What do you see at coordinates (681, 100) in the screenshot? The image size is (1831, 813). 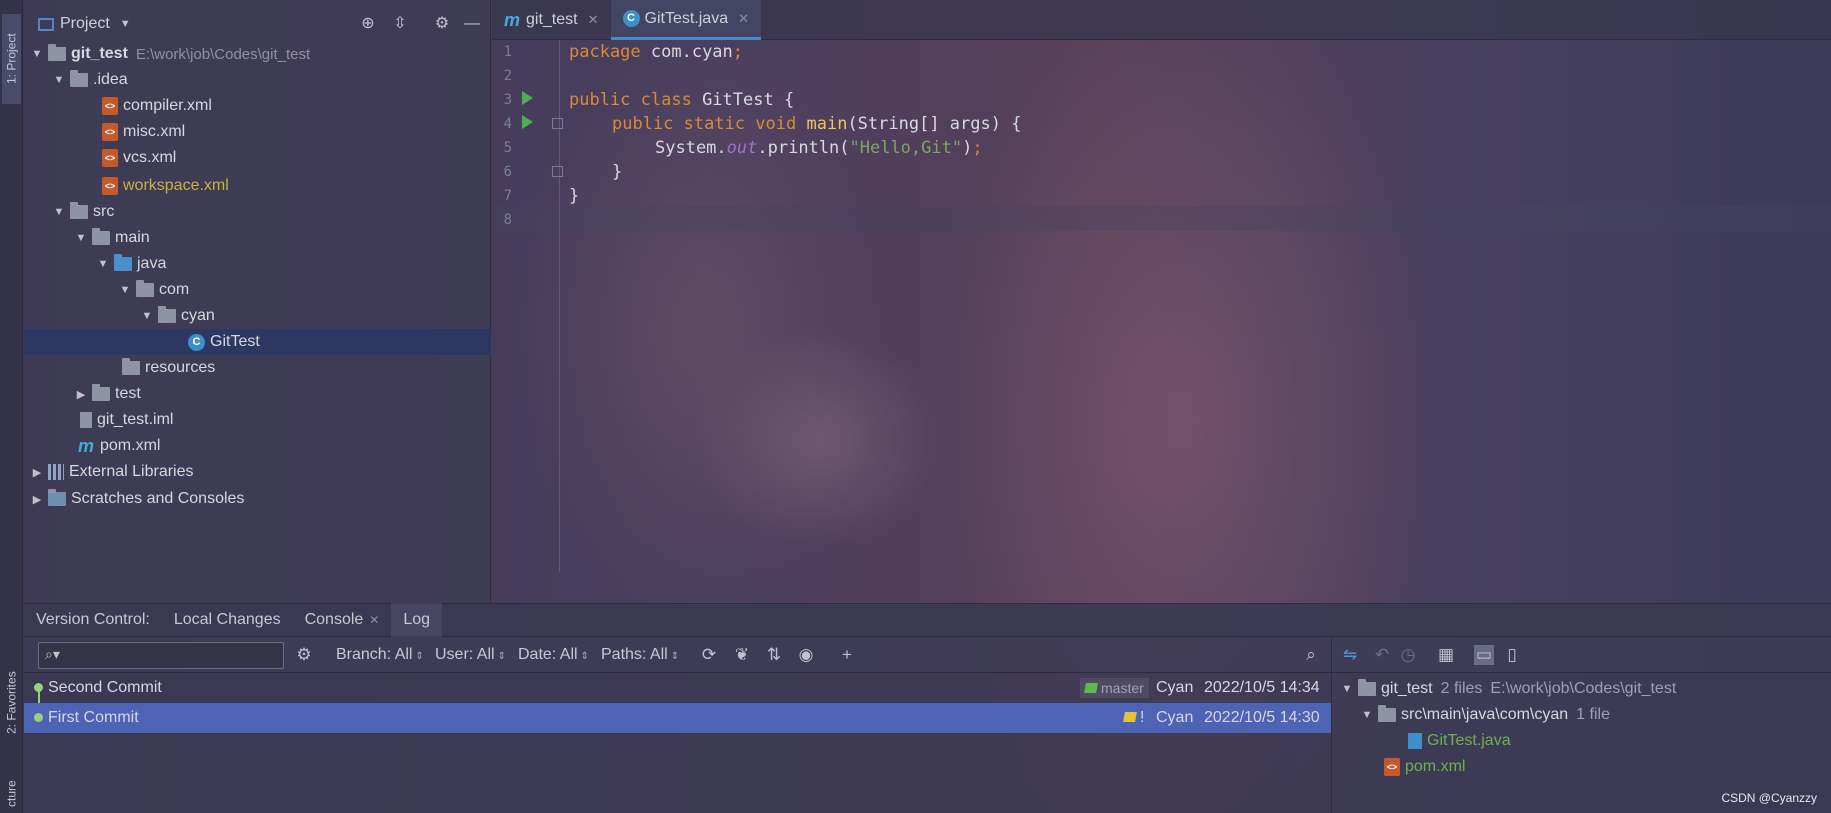 I see `code-line-3: public class GitTest {` at bounding box center [681, 100].